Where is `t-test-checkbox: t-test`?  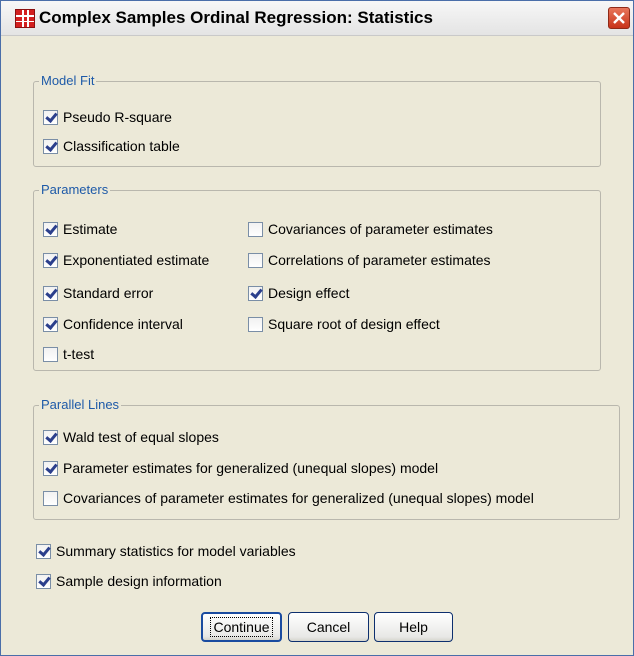 t-test-checkbox: t-test is located at coordinates (68, 354).